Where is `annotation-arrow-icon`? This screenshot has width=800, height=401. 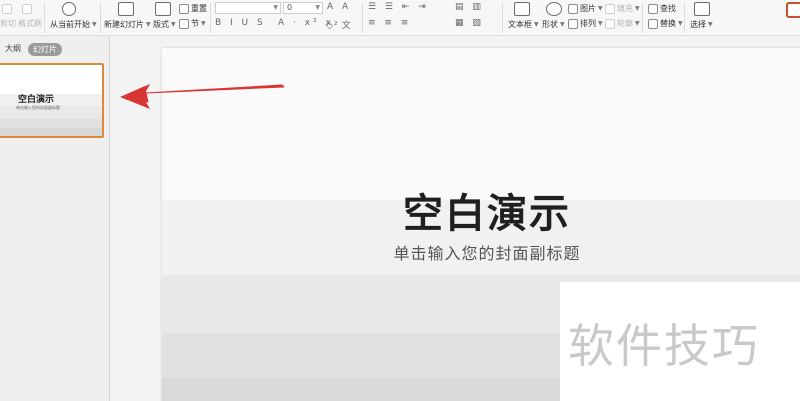 annotation-arrow-icon is located at coordinates (202, 96).